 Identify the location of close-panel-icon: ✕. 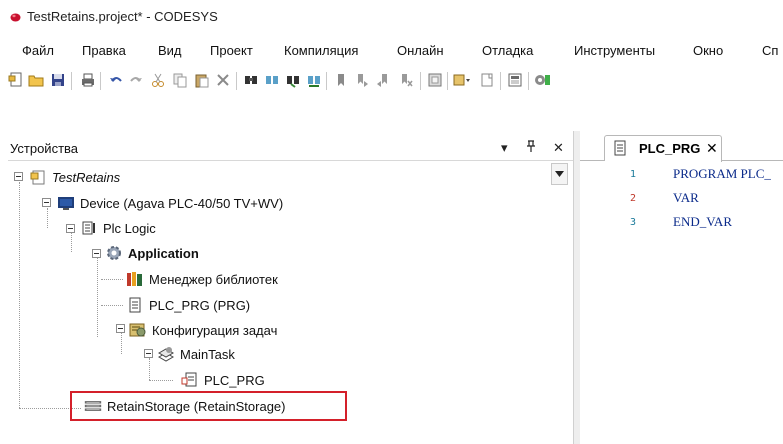
(558, 148).